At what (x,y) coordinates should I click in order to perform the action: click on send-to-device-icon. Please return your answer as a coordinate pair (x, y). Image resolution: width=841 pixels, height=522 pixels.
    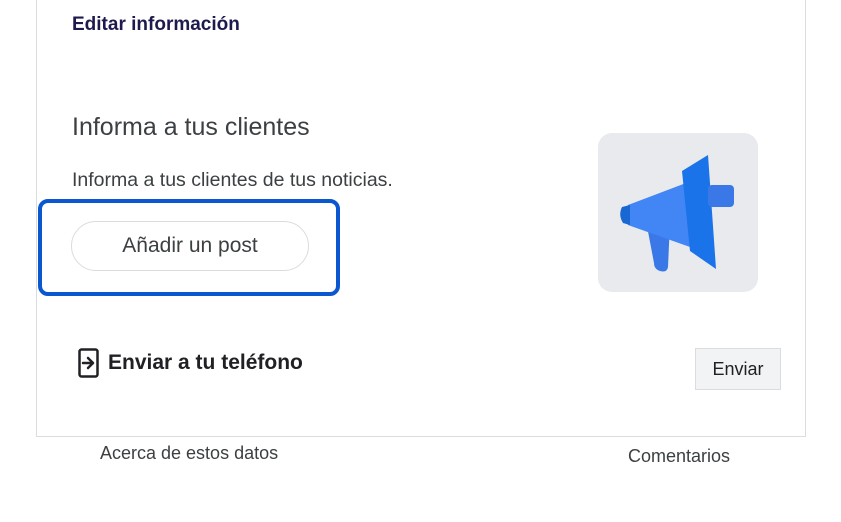
    Looking at the image, I should click on (89, 363).